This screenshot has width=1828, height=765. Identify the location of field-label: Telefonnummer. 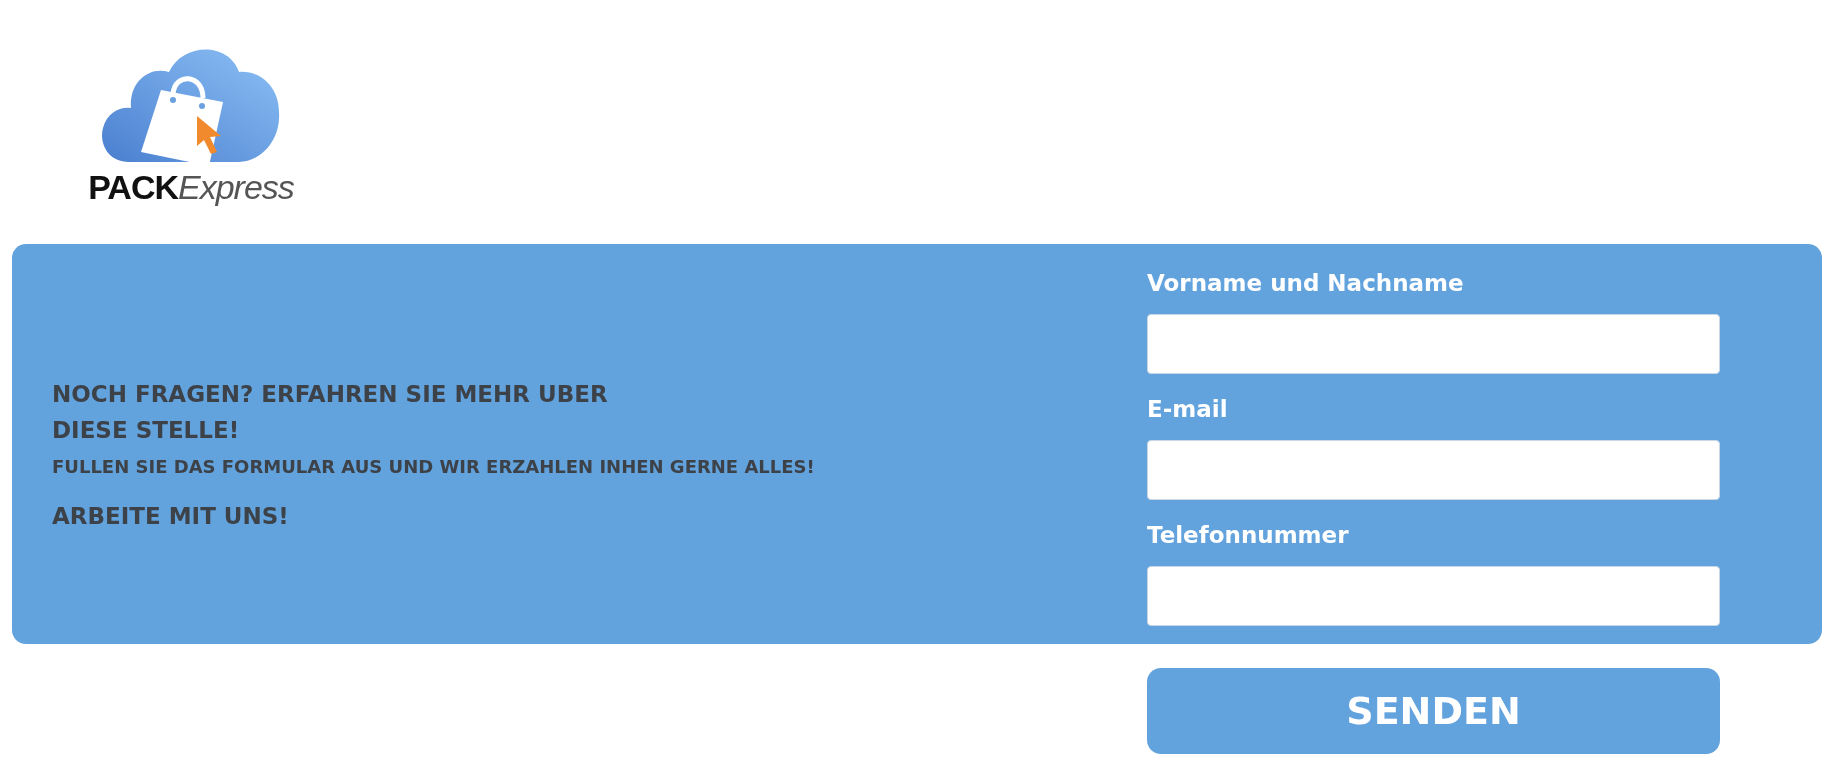
(1248, 536).